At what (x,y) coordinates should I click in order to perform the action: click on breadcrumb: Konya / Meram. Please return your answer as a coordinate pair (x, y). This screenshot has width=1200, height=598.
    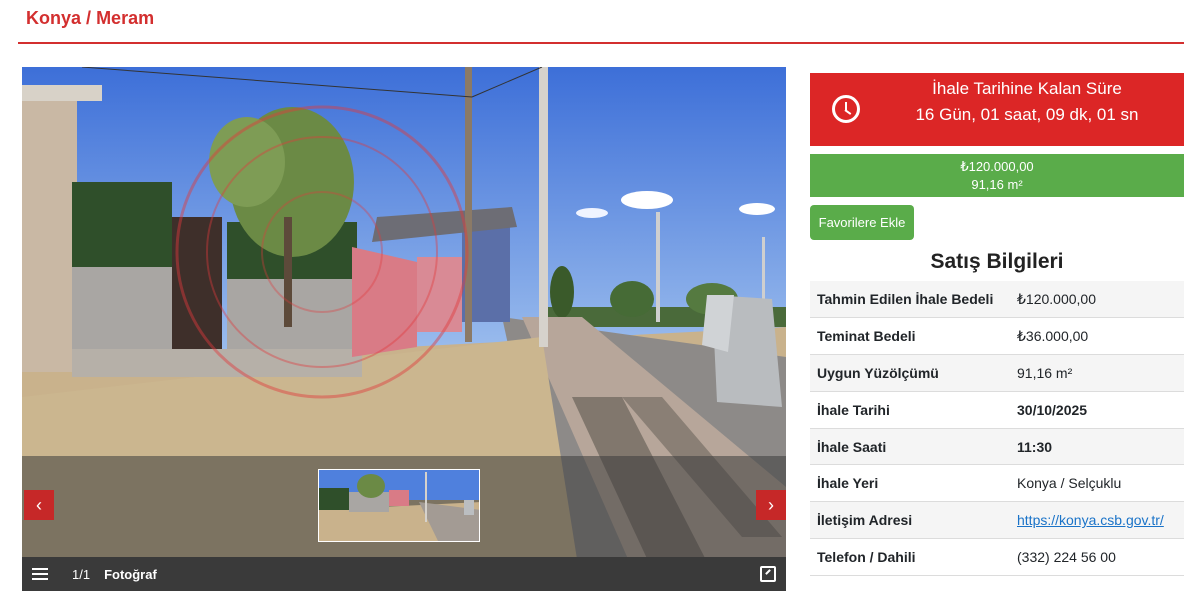
    Looking at the image, I should click on (90, 18).